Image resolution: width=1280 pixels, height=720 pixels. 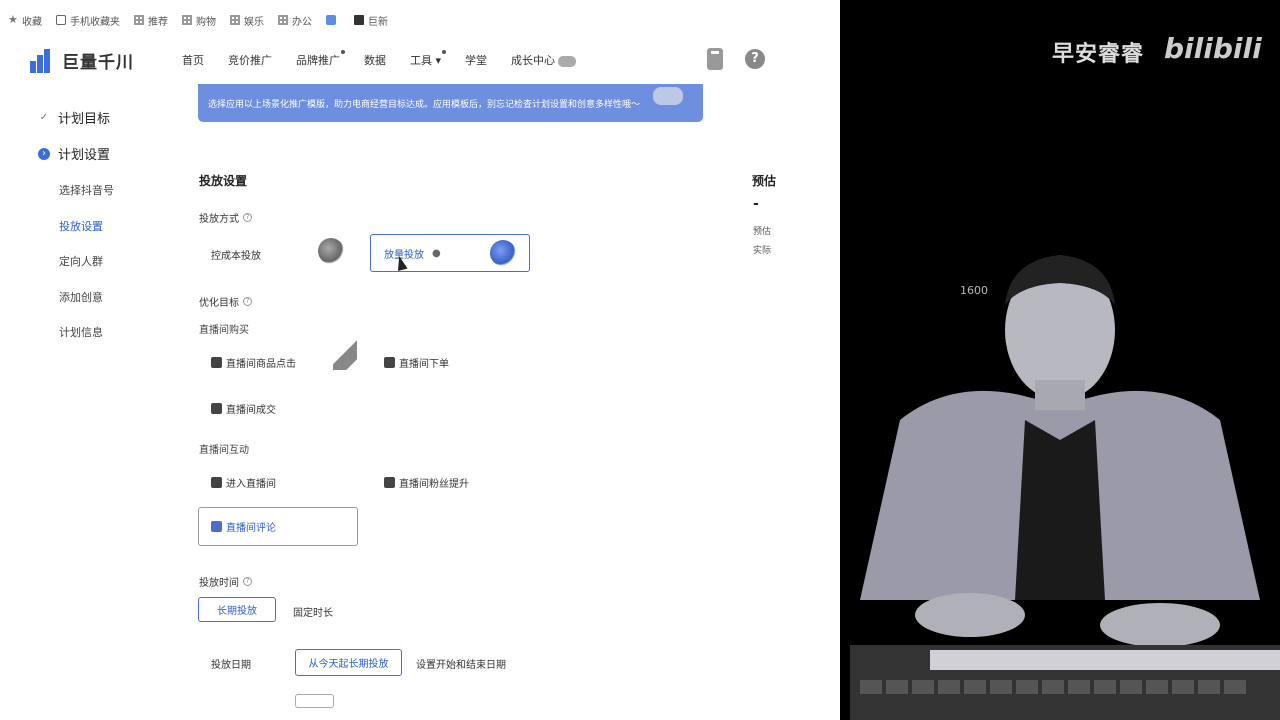 I want to click on estimate-title: 预估, so click(x=764, y=181).